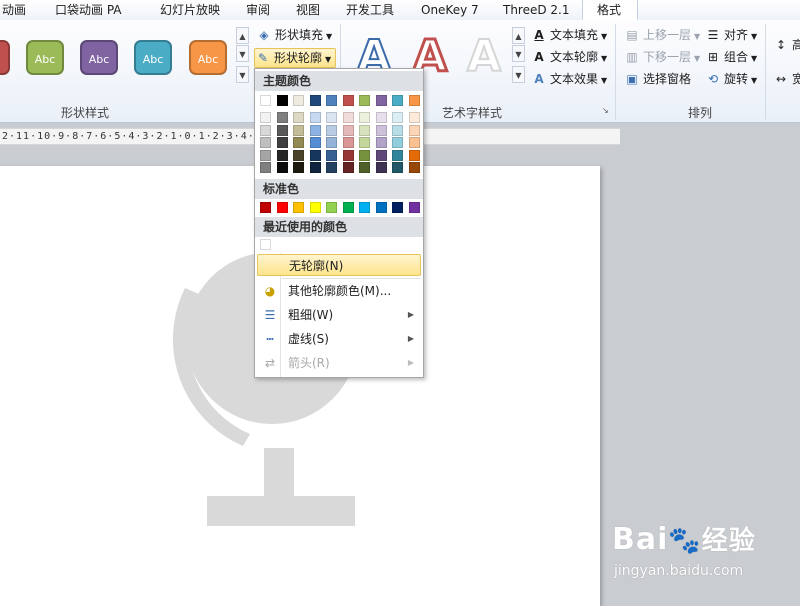  I want to click on shape-style-preset-teal: Abc, so click(153, 57).